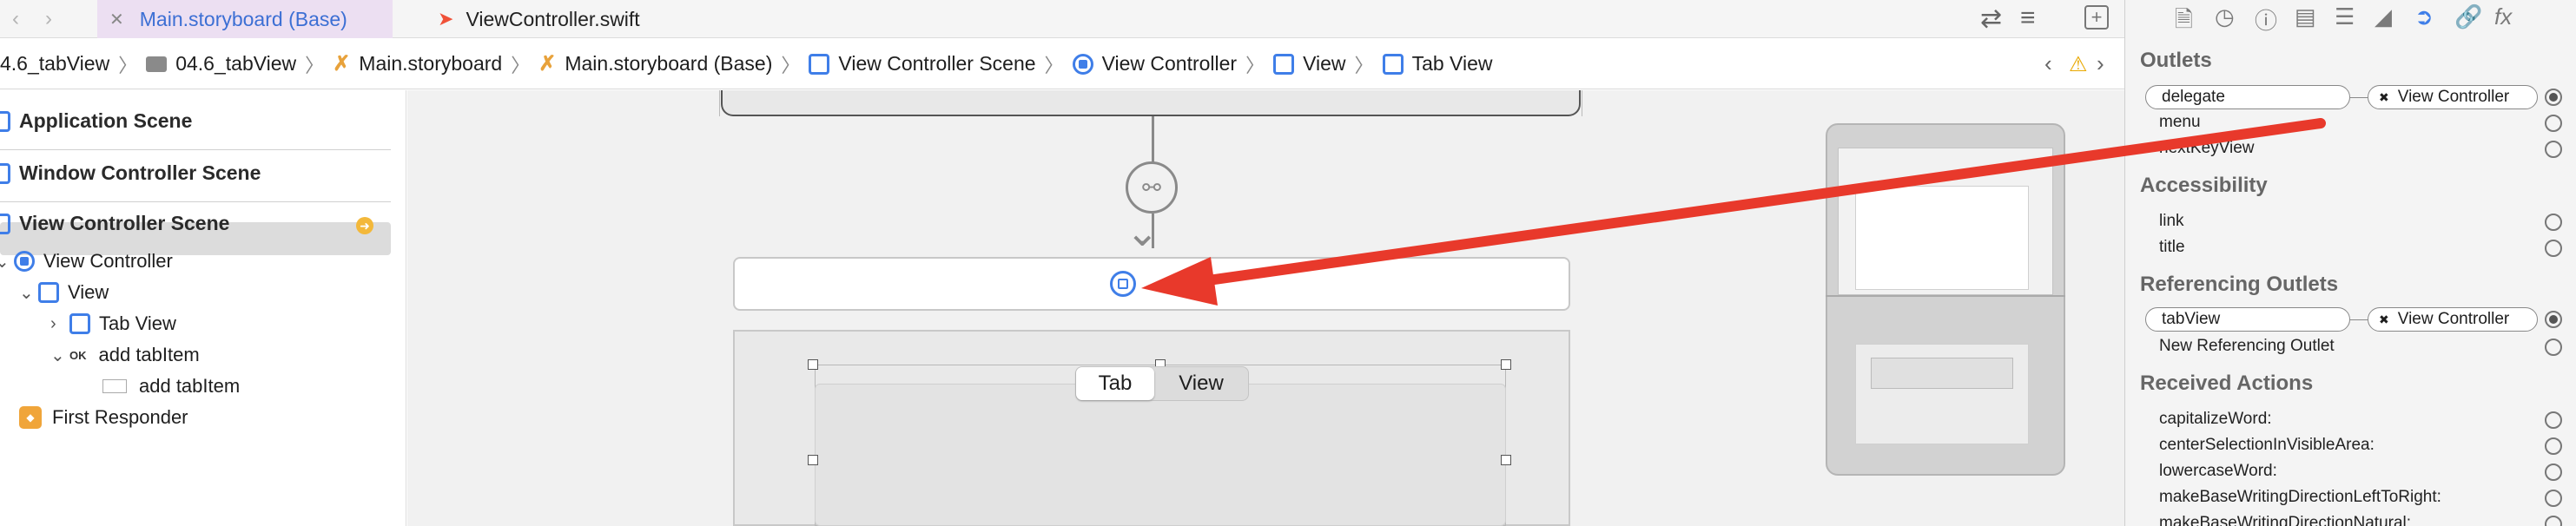 The height and width of the screenshot is (526, 2576). Describe the element at coordinates (1756, 203) in the screenshot. I see `arrow-shaft` at that location.